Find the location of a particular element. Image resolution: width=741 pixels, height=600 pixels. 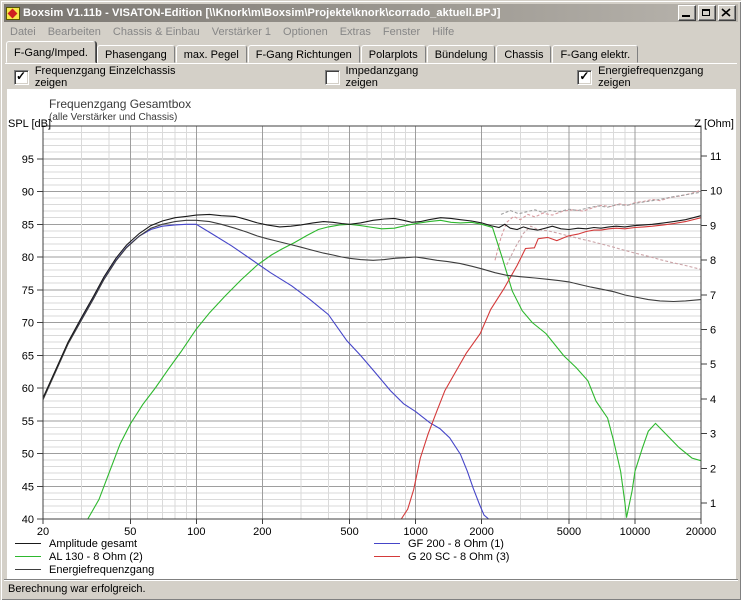

svg-text: 65 is located at coordinates (28, 356).